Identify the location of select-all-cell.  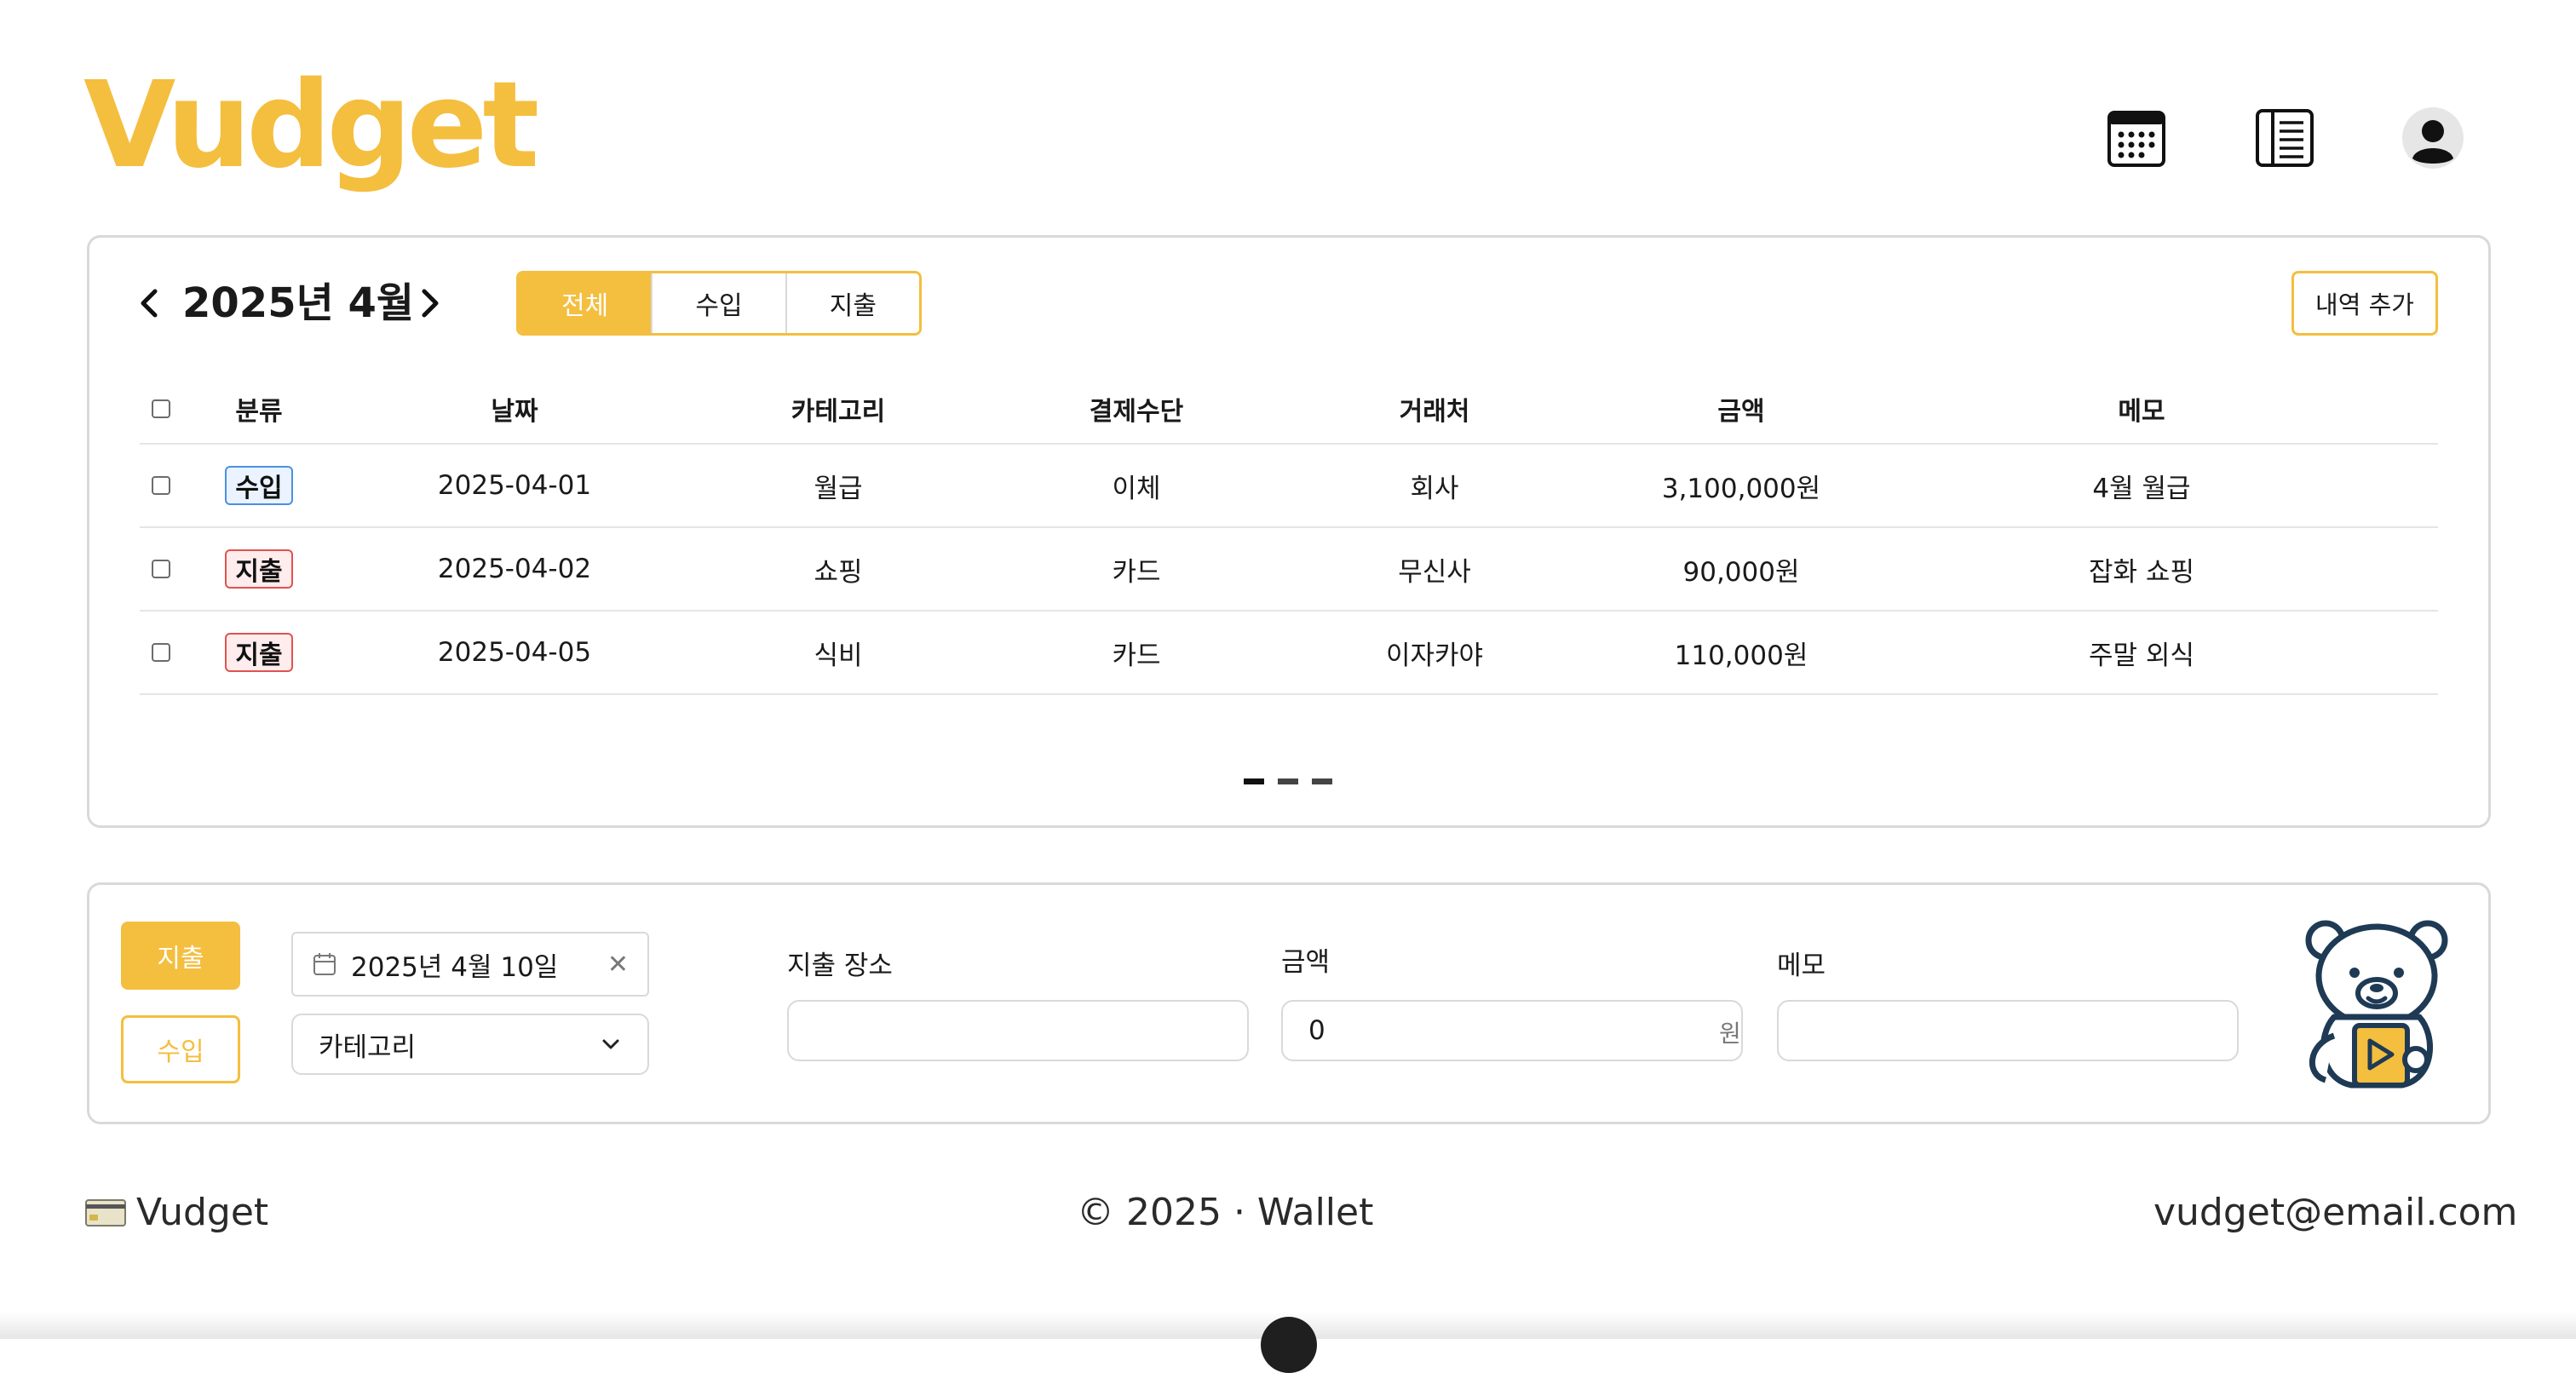
(161, 409).